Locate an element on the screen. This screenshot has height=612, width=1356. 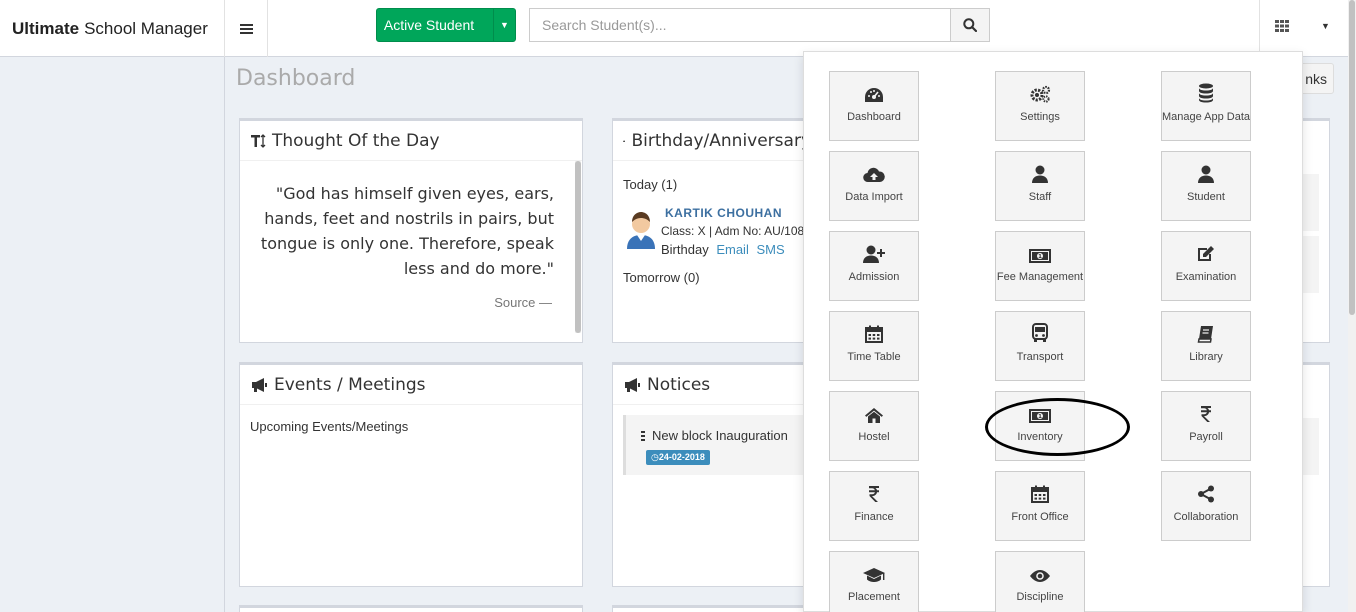
brand-logo: Ultimate School Manager is located at coordinates (112, 28).